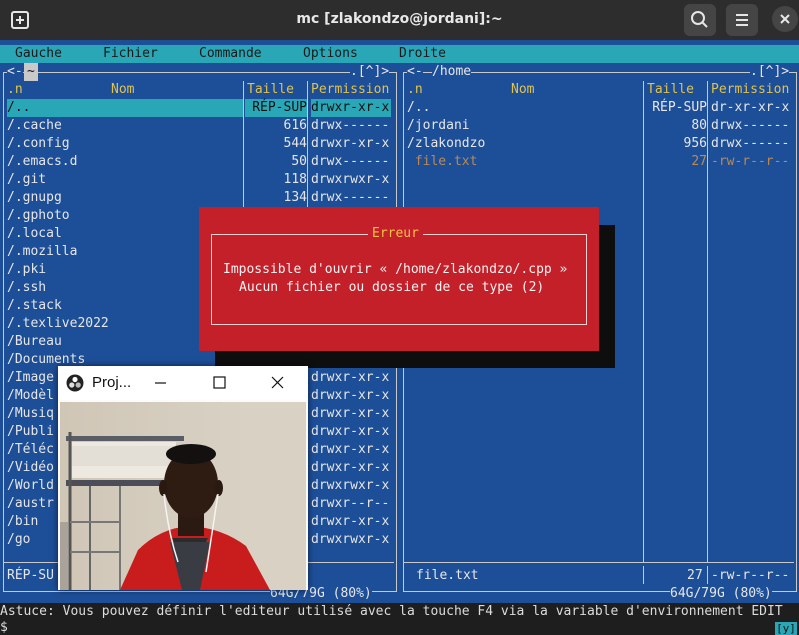  I want to click on right-file-size: 27, so click(699, 161).